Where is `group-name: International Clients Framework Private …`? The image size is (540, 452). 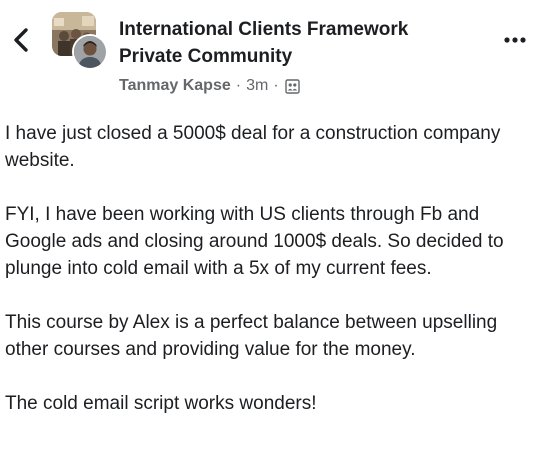
group-name: International Clients Framework Private … is located at coordinates (299, 43).